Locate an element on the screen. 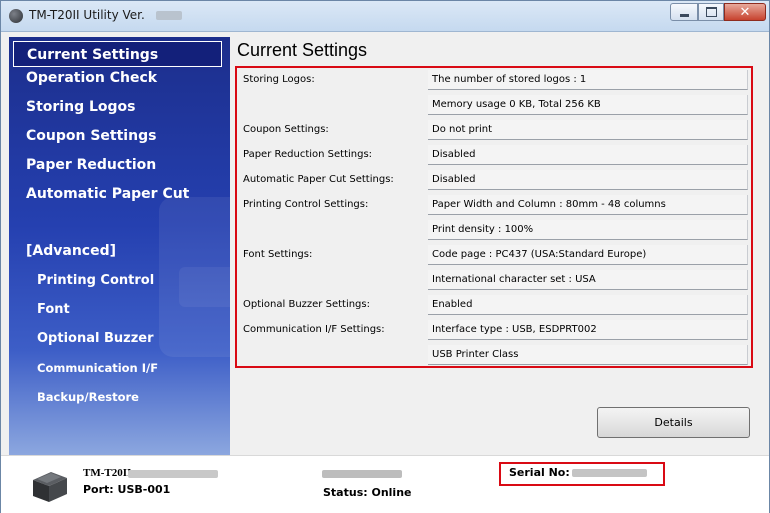  sidebar-item-operation-check: Operation Check is located at coordinates (119, 78).